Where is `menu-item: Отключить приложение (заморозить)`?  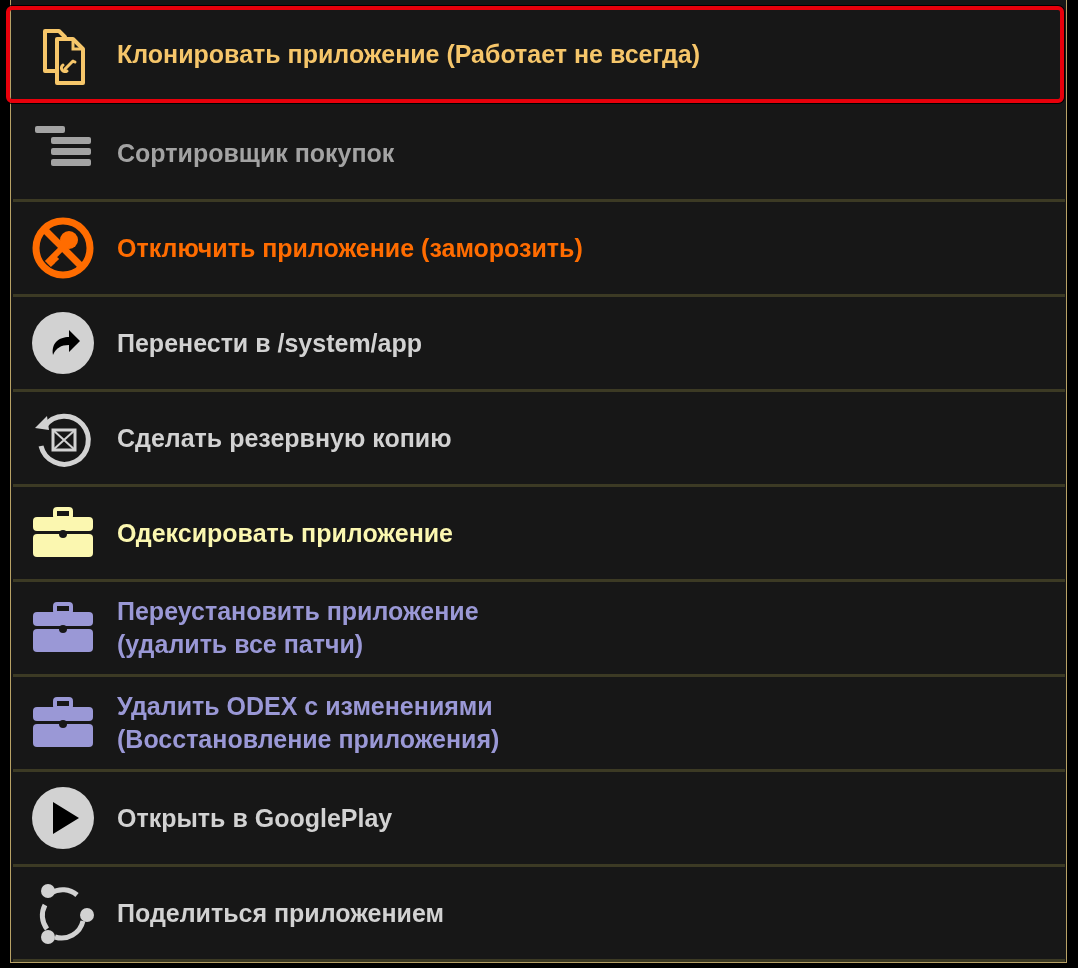 menu-item: Отключить приложение (заморозить) is located at coordinates (539, 249).